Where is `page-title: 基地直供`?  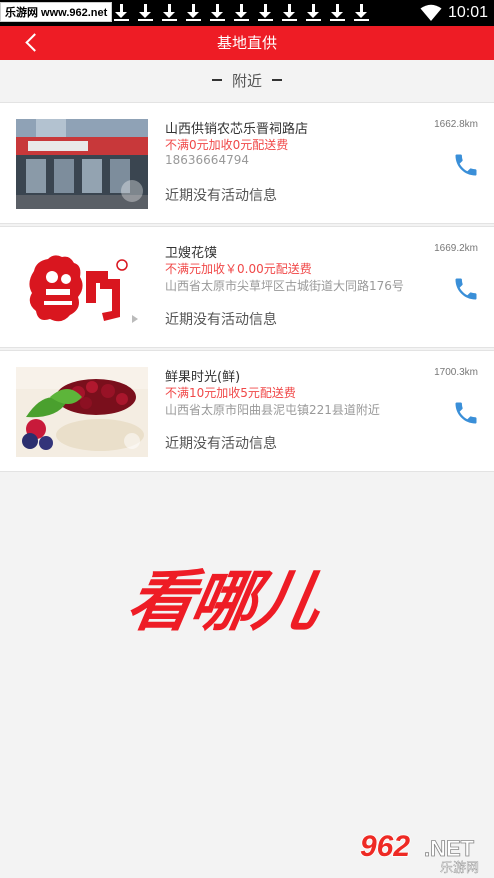
page-title: 基地直供 is located at coordinates (246, 43).